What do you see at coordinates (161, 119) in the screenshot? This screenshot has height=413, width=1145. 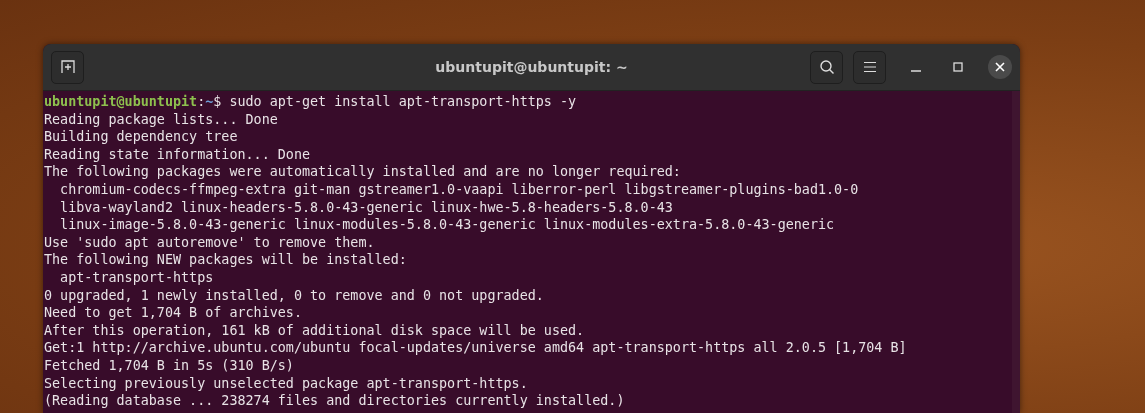 I see `output-line: Reading package lists... Done` at bounding box center [161, 119].